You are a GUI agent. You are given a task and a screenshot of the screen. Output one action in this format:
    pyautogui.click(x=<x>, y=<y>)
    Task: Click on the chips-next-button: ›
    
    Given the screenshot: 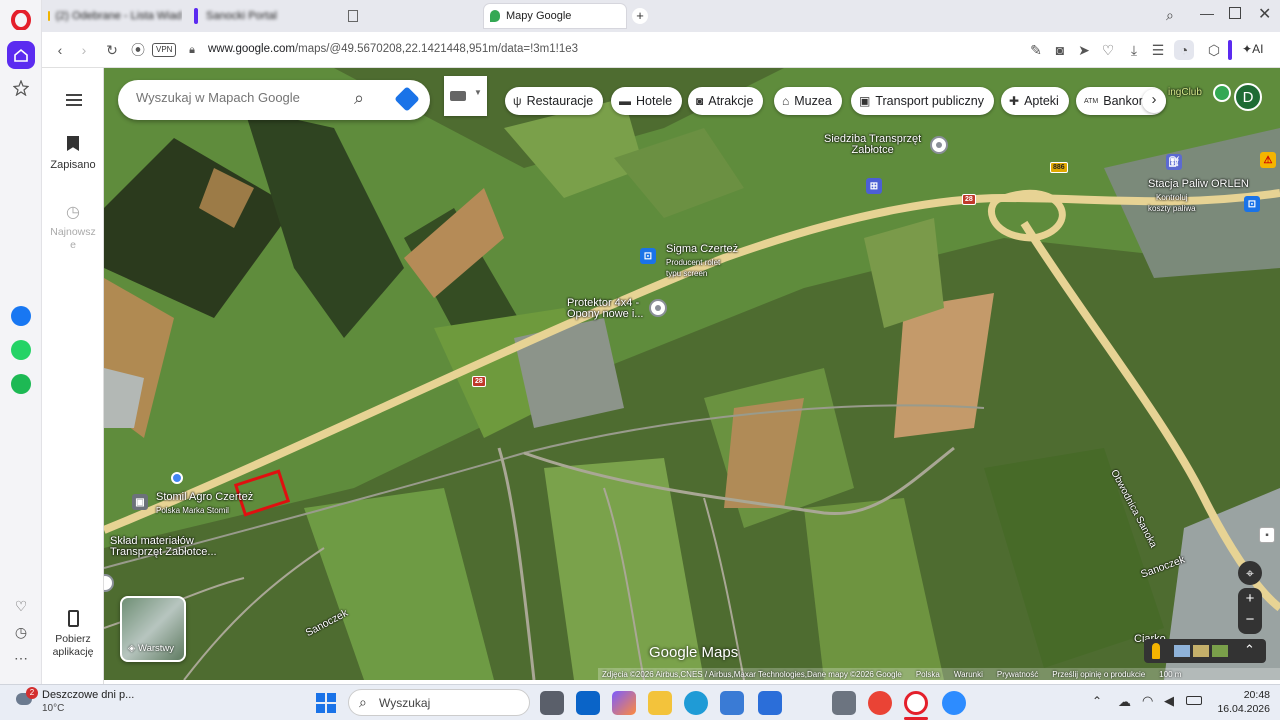 What is the action you would take?
    pyautogui.click(x=1154, y=101)
    